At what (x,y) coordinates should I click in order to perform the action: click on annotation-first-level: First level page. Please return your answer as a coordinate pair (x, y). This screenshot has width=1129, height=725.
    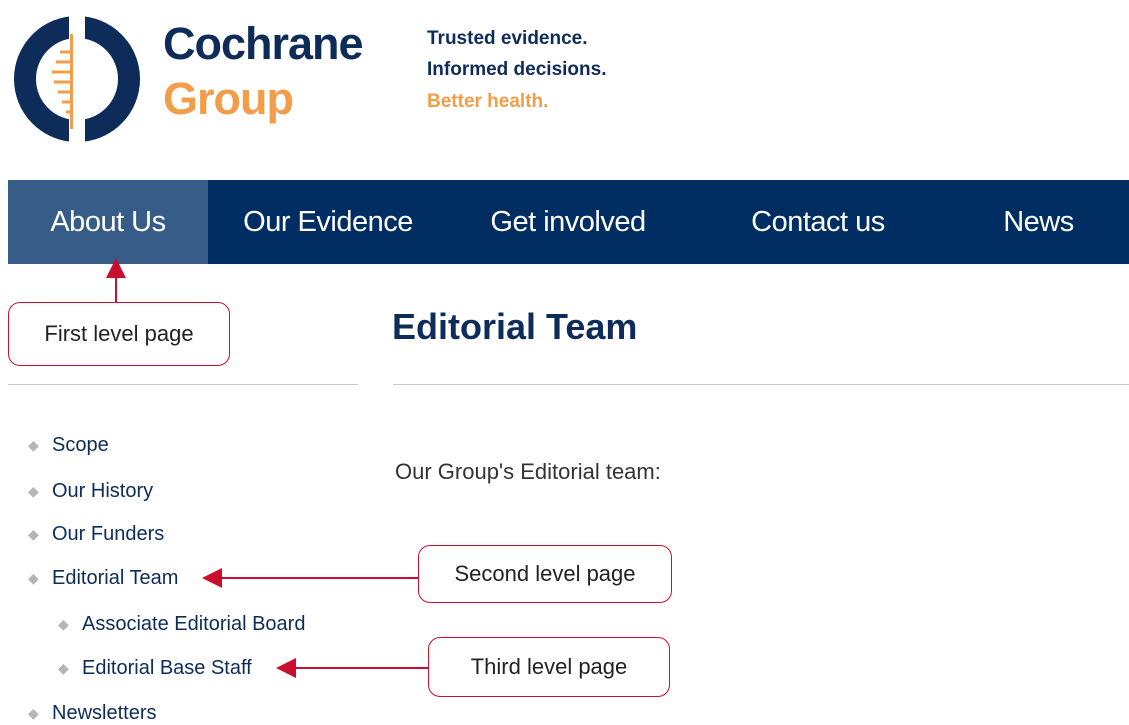
    Looking at the image, I should click on (119, 334).